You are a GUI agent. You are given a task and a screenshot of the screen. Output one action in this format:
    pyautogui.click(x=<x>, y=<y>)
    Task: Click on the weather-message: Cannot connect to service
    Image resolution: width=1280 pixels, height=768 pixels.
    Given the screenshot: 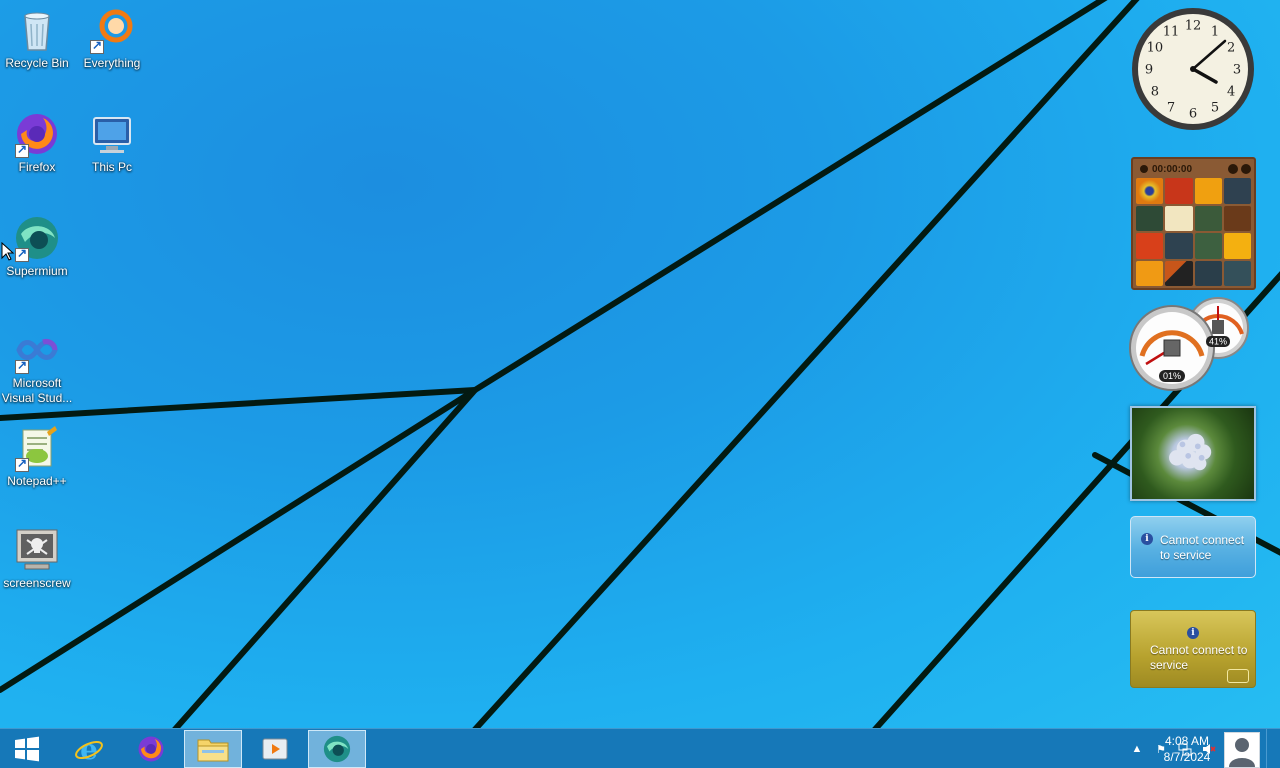 What is the action you would take?
    pyautogui.click(x=1202, y=547)
    